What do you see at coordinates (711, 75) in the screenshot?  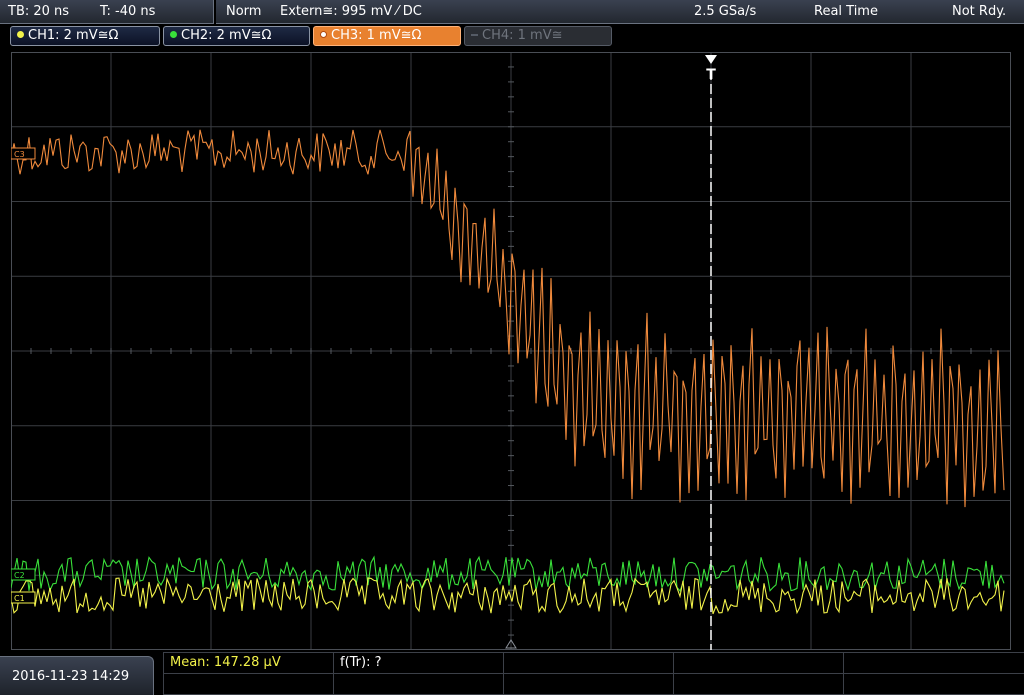 I see `trigger-marker-label: T` at bounding box center [711, 75].